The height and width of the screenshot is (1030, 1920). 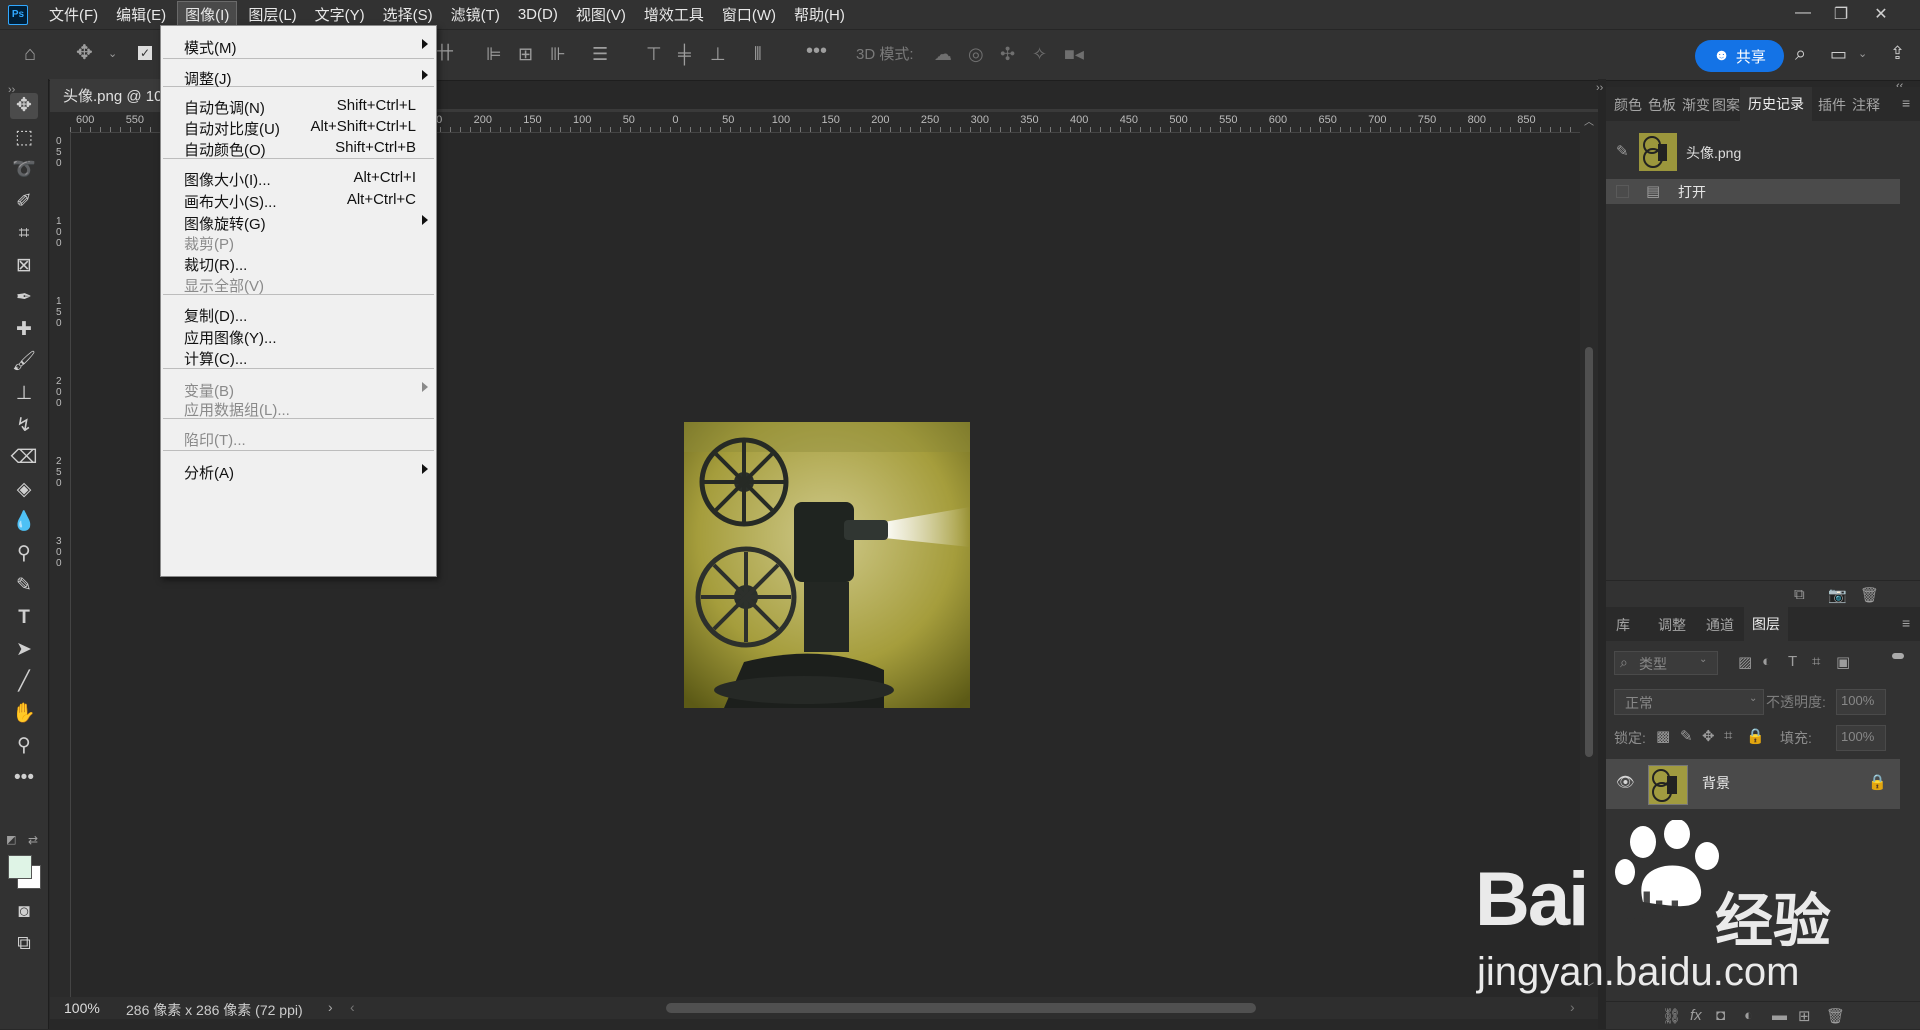 I want to click on history-state: ▤ 打开, so click(x=1753, y=191).